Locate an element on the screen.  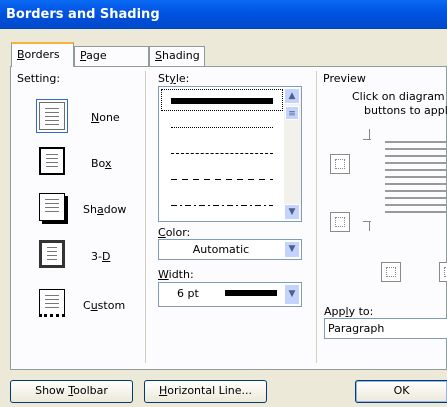
setting-3d-icon is located at coordinates (52, 254).